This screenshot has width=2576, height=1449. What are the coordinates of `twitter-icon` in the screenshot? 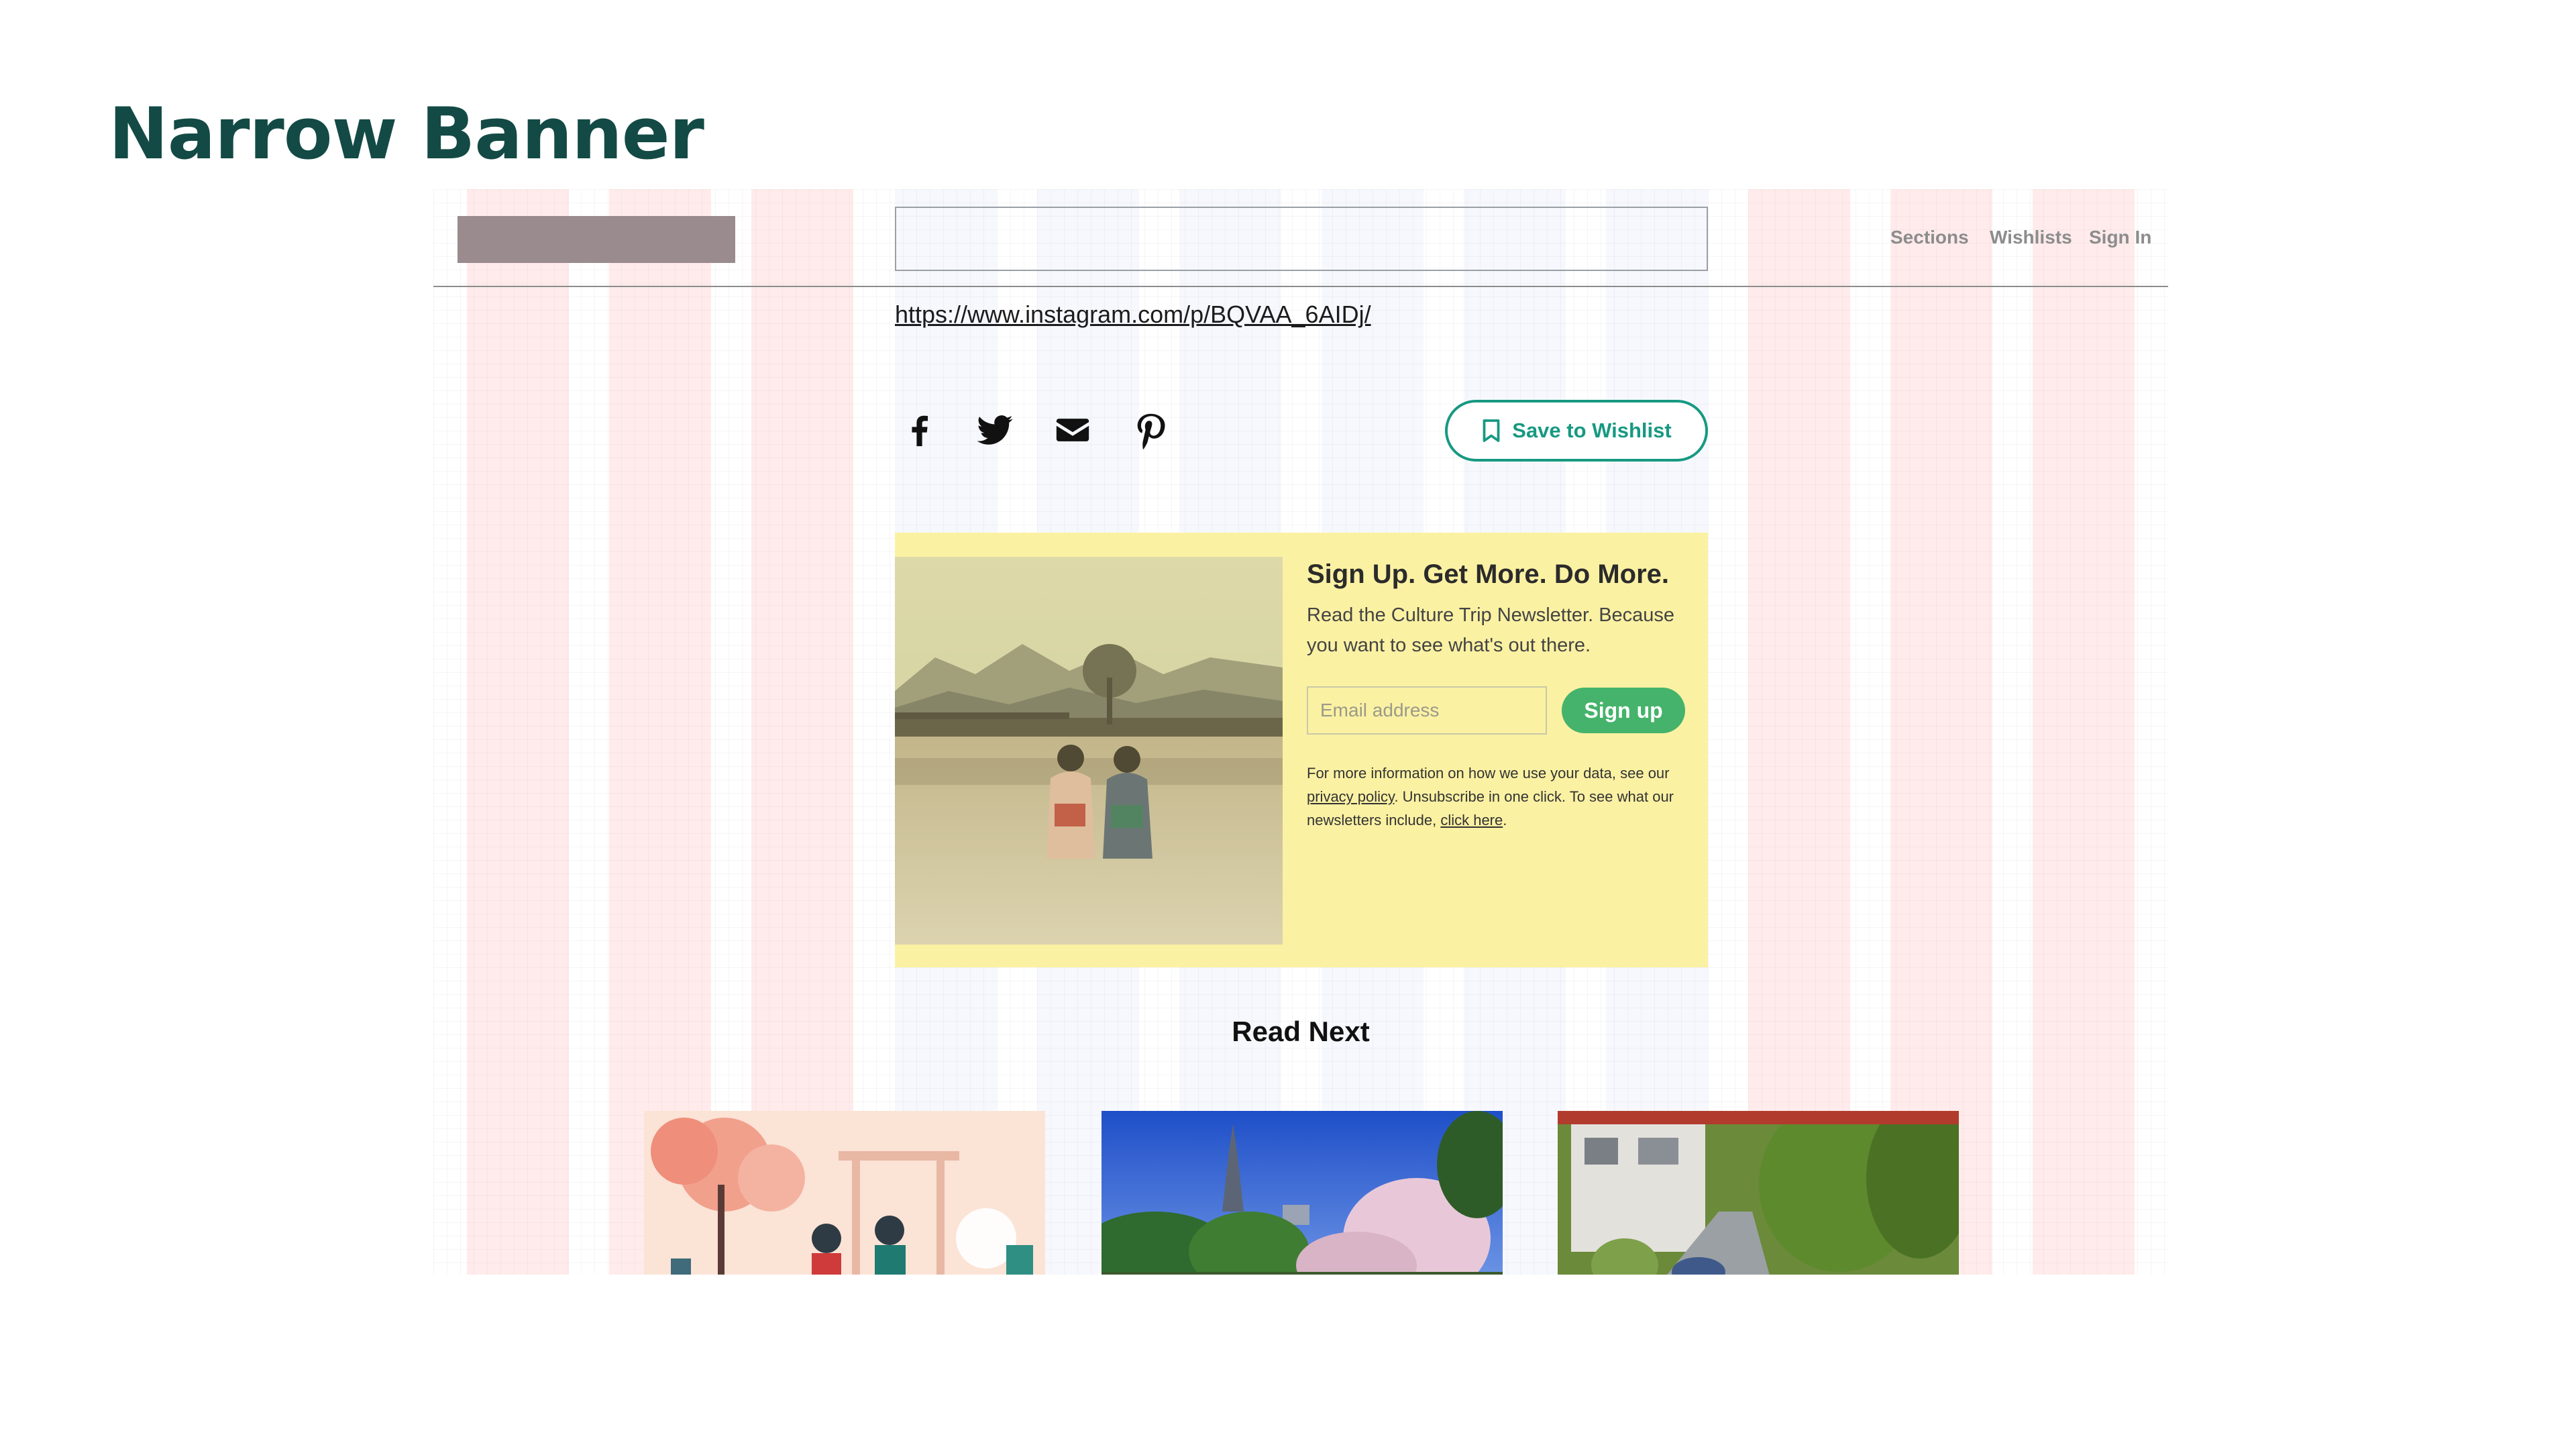 It's located at (994, 430).